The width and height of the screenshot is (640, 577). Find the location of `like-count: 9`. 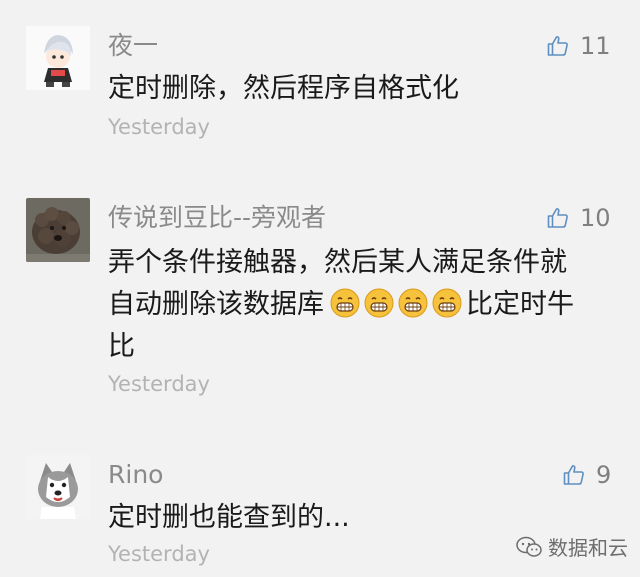

like-count: 9 is located at coordinates (604, 475).